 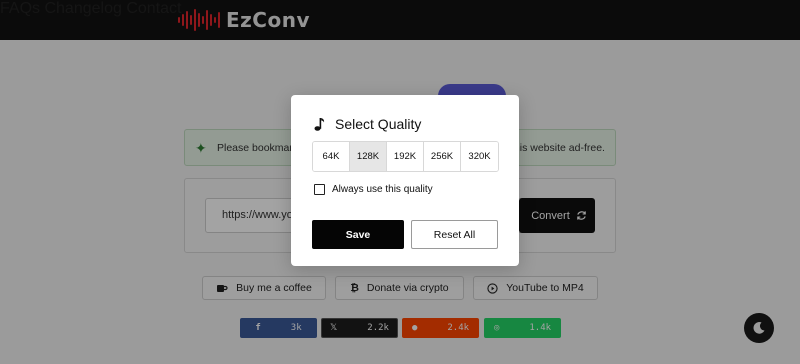 What do you see at coordinates (382, 189) in the screenshot?
I see `always-use-quality-label: Always use this quality` at bounding box center [382, 189].